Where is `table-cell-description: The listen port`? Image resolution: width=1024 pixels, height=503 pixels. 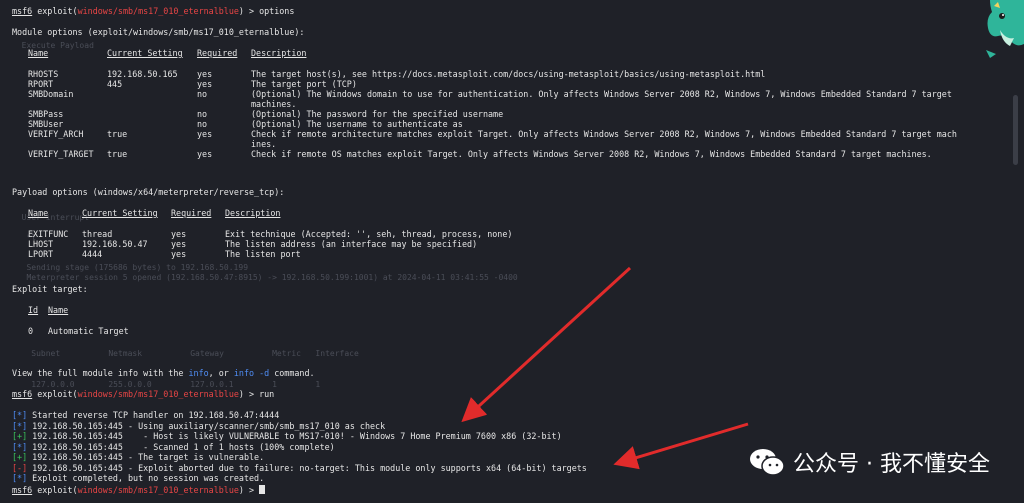
table-cell-description: The listen port is located at coordinates (263, 254).